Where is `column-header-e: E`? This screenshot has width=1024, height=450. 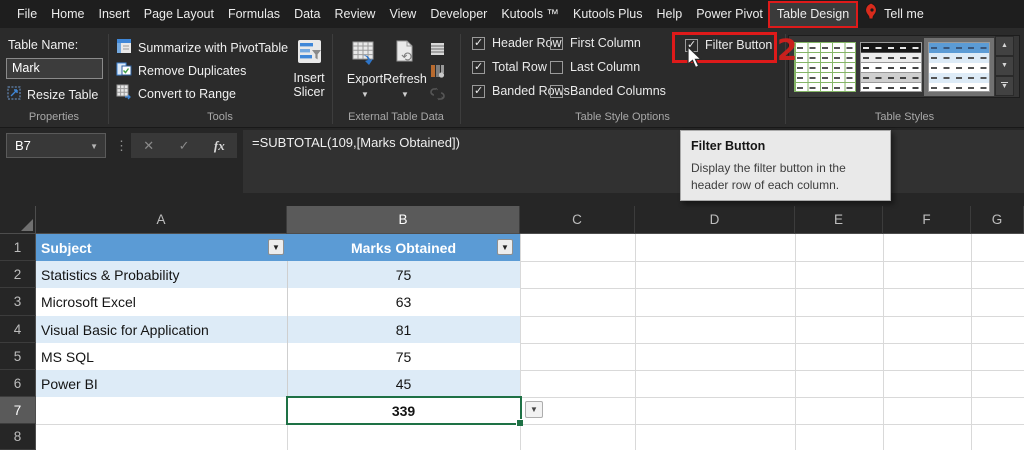
column-header-e: E is located at coordinates (839, 220).